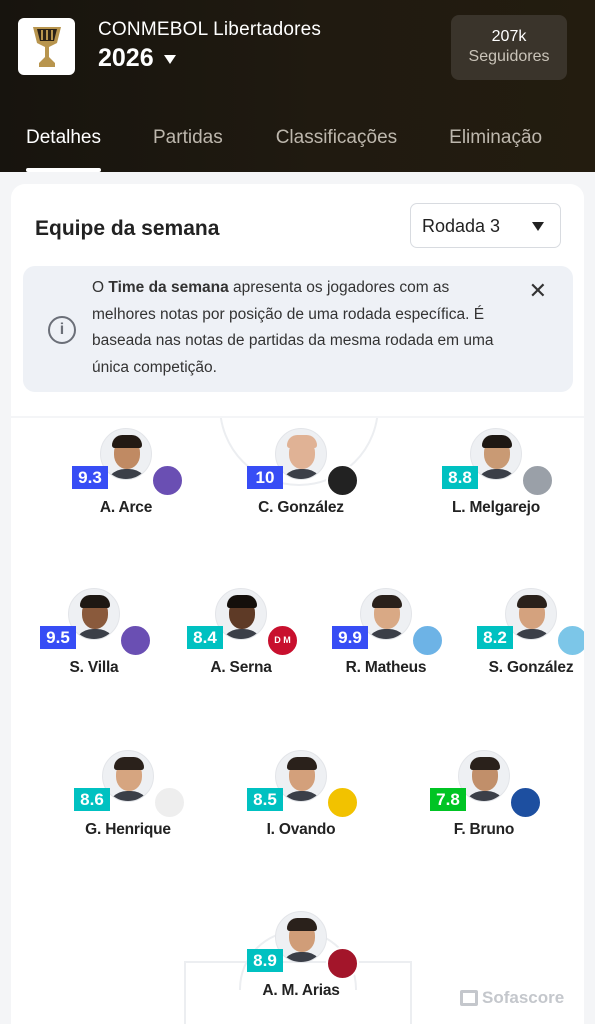  I want to click on libertadores-logo, so click(46, 46).